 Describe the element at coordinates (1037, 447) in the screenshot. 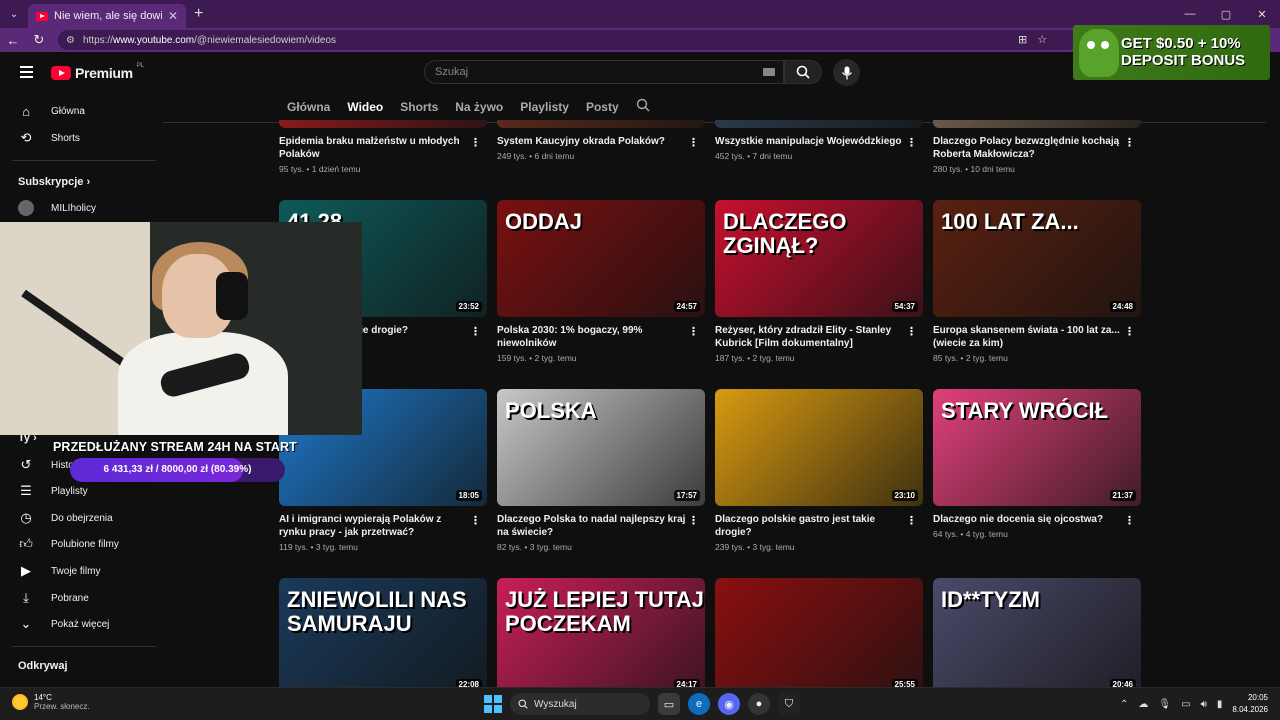

I see `video-thumbnail: STARY WRÓCIŁ 21:37` at that location.